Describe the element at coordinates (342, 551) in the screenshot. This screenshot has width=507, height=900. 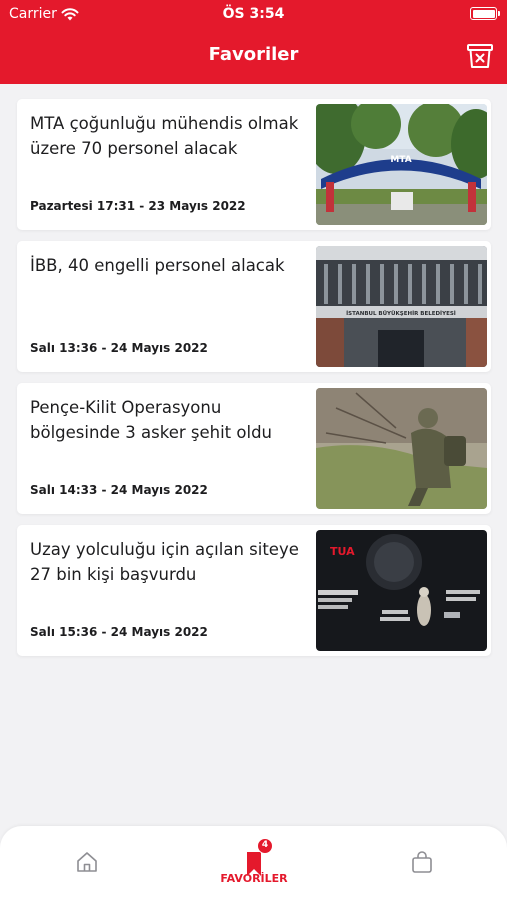
I see `image-sign: TUA` at that location.